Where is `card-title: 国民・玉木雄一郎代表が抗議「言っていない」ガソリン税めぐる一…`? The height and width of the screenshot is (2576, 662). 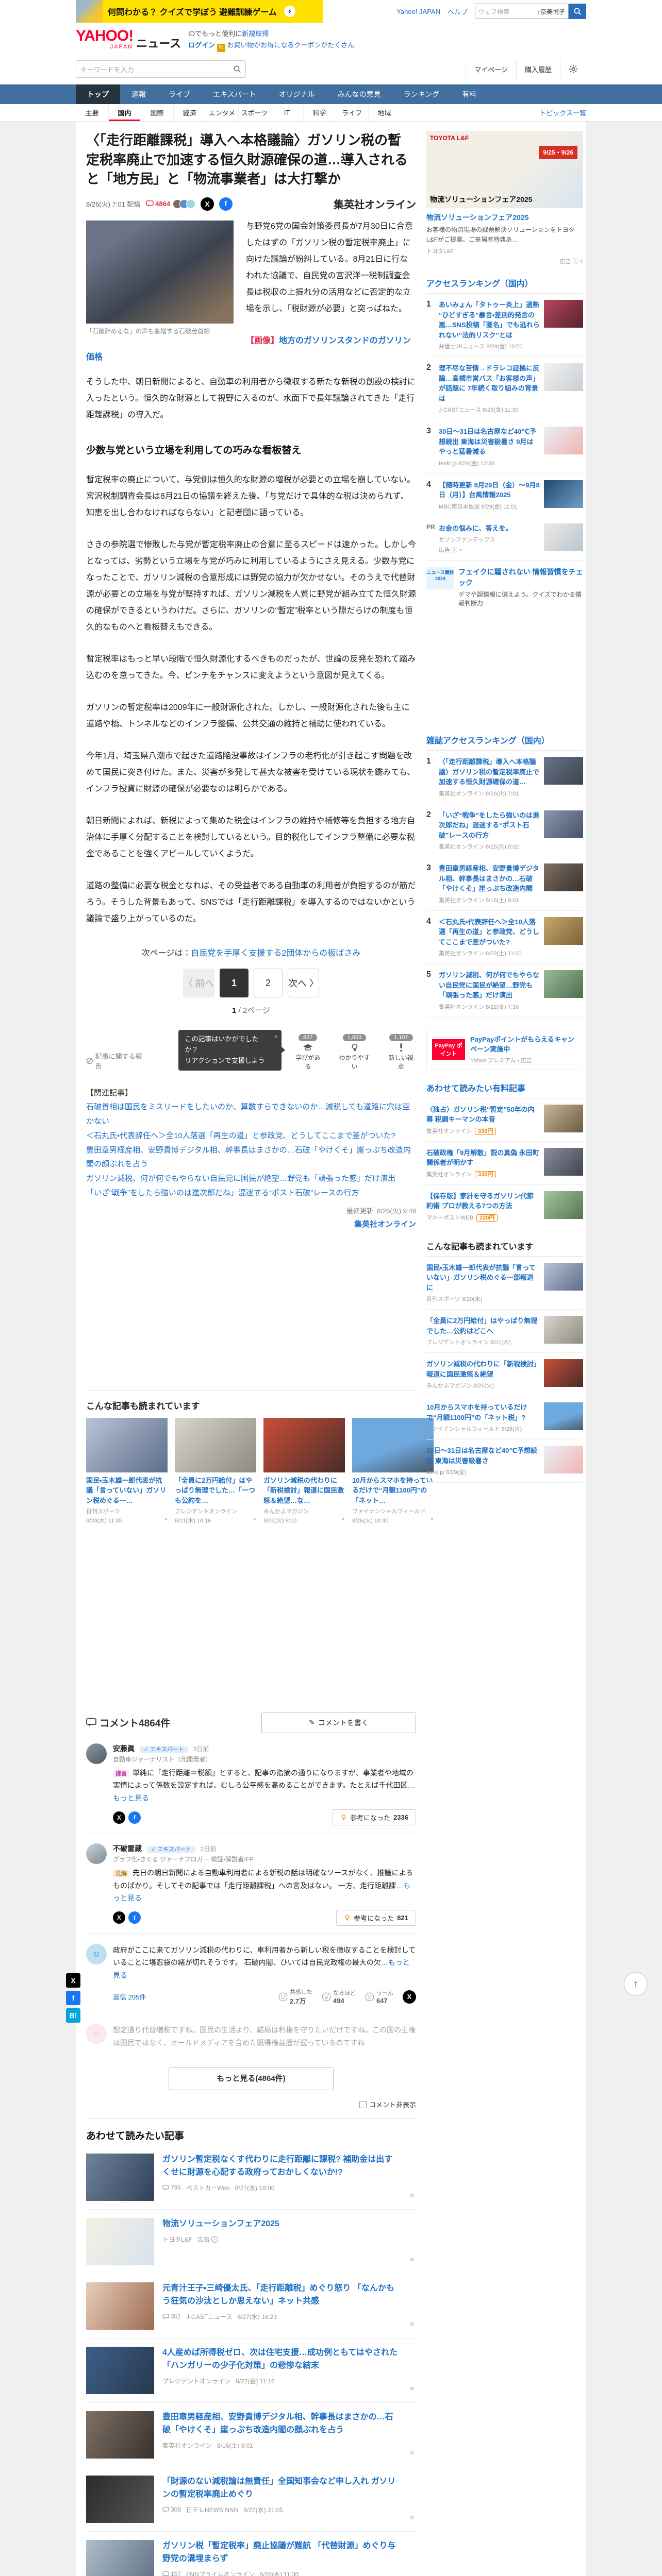
card-title: 国民・玉木雄一郎代表が抗議「言っていない」ガソリン税めぐる一… is located at coordinates (127, 1491).